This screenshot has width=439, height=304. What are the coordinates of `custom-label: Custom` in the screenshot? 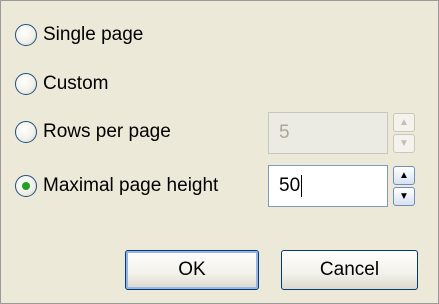 It's located at (75, 84).